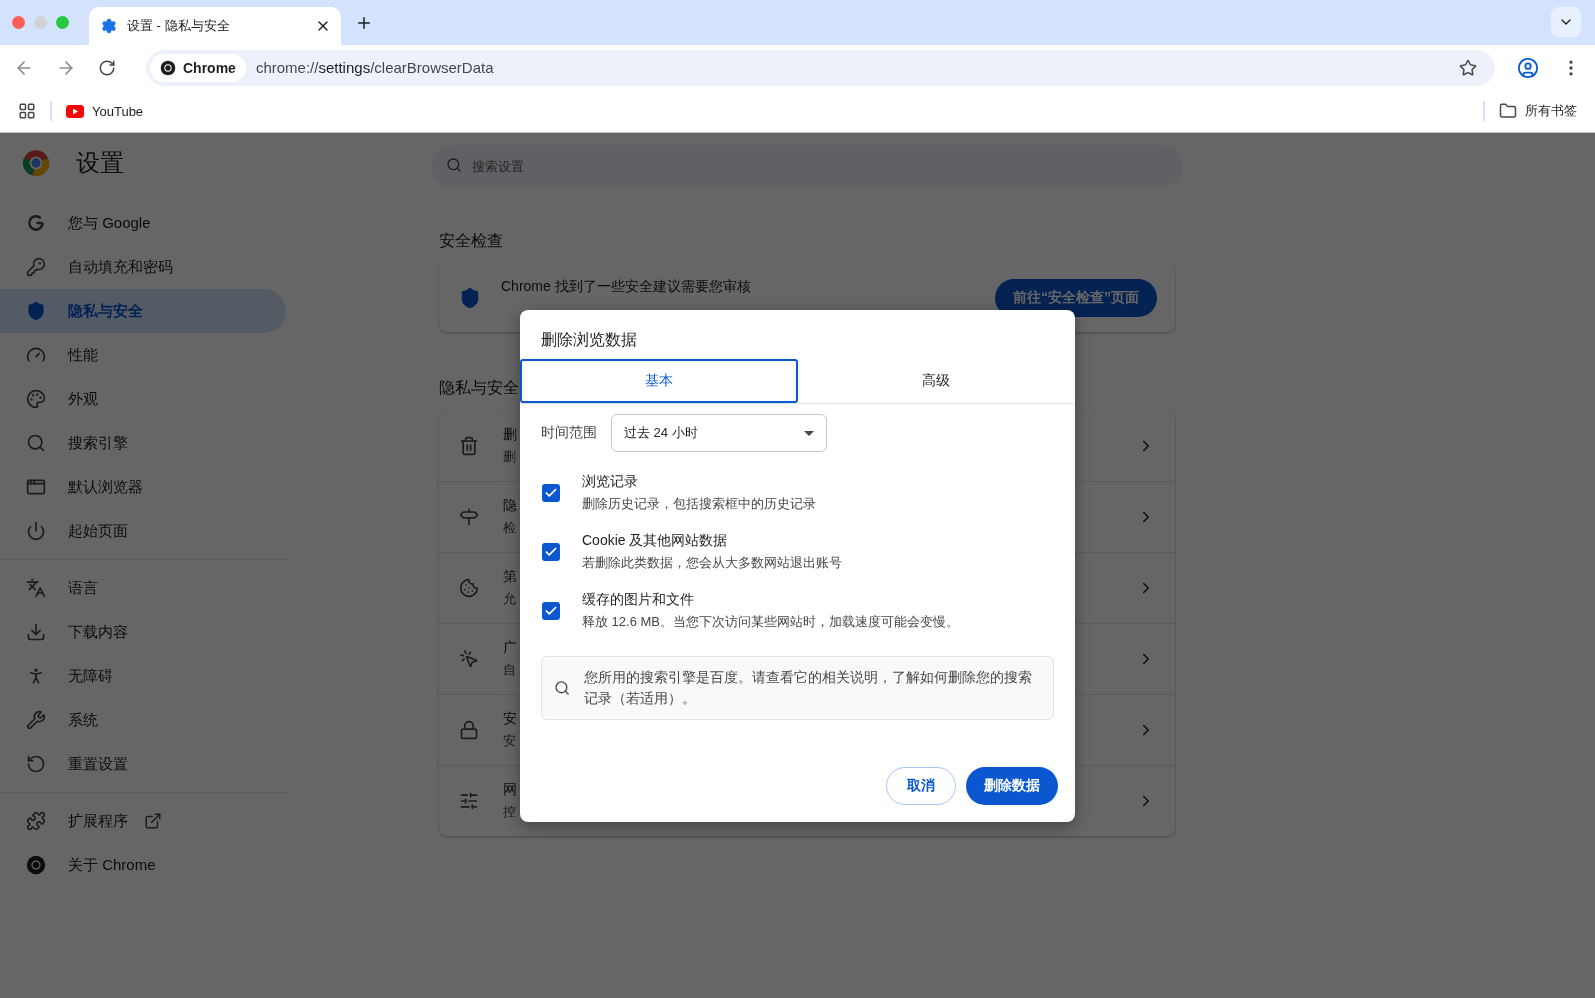 The image size is (1595, 998). Describe the element at coordinates (712, 563) in the screenshot. I see `option-description: 若删除此类数据，您会从大多数网站退出账号` at that location.